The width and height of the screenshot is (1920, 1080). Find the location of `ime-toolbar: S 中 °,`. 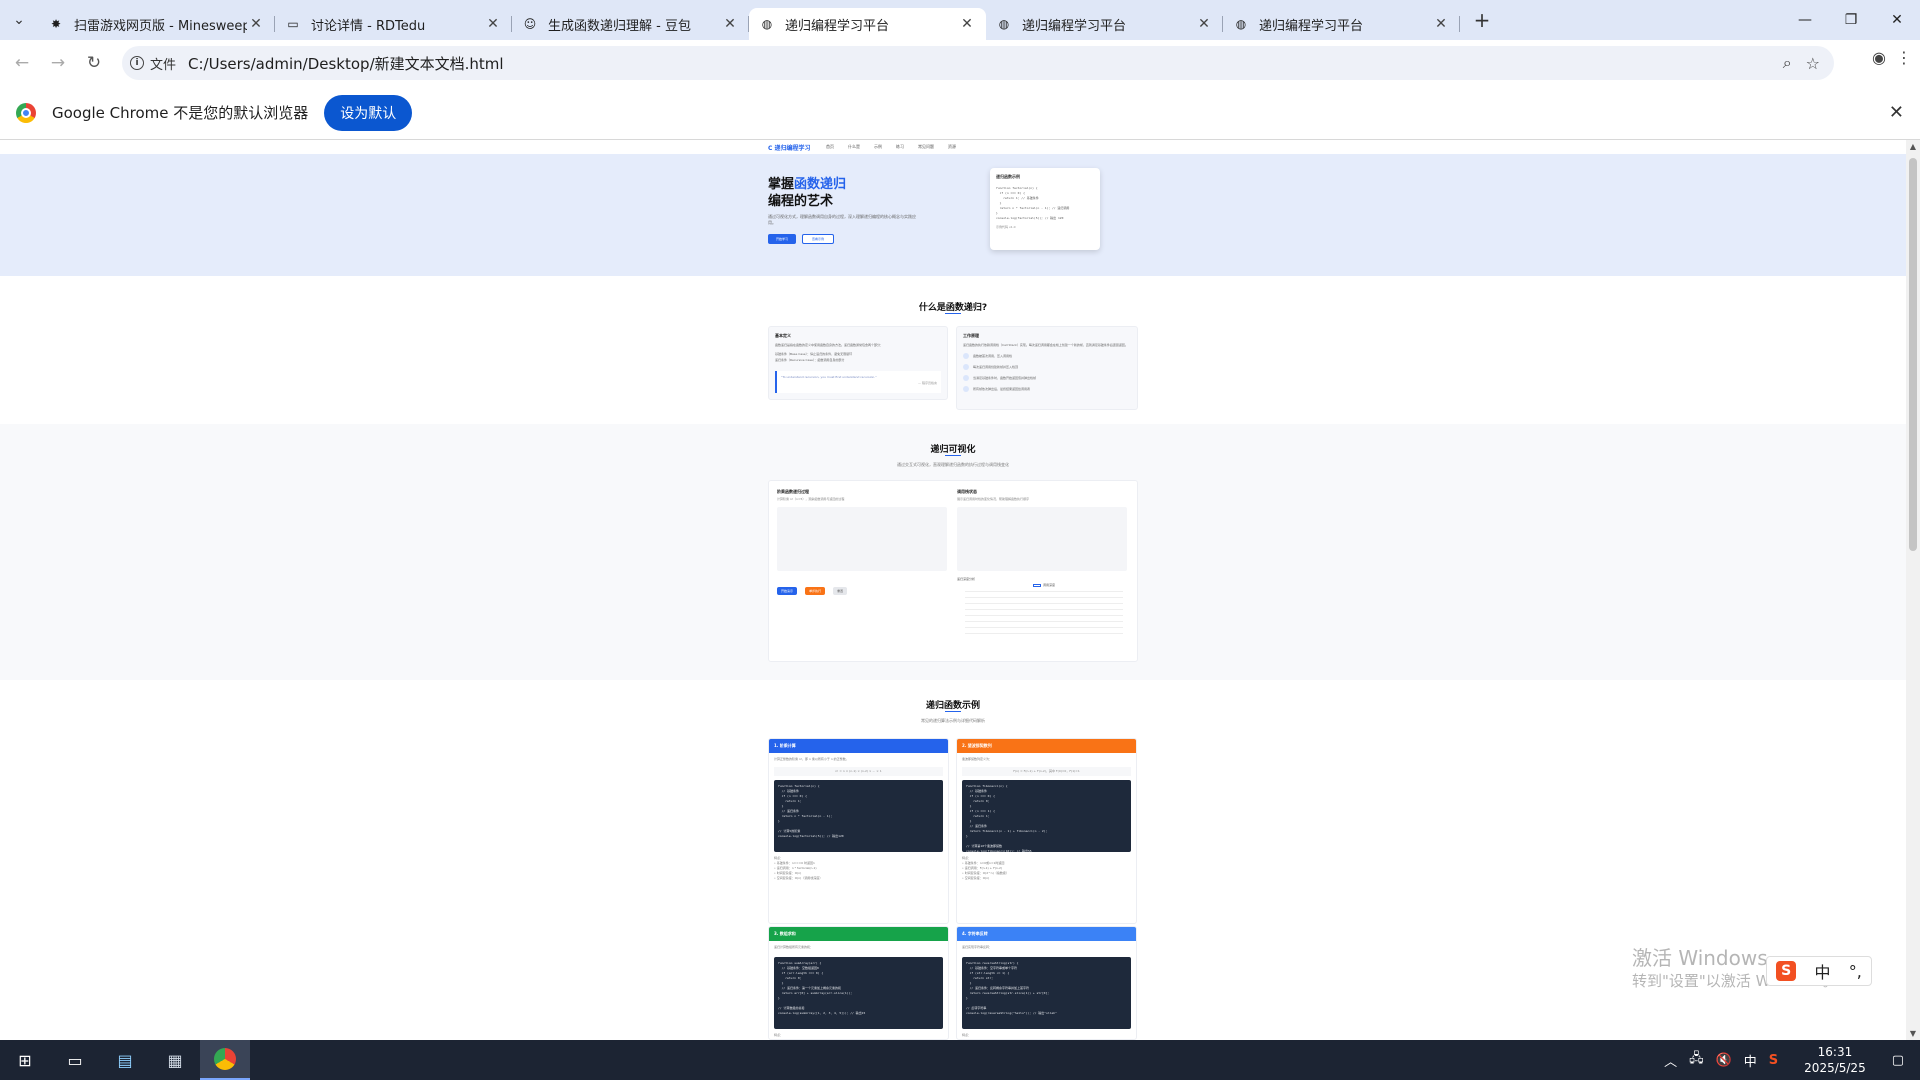

ime-toolbar: S 中 °, is located at coordinates (1819, 971).